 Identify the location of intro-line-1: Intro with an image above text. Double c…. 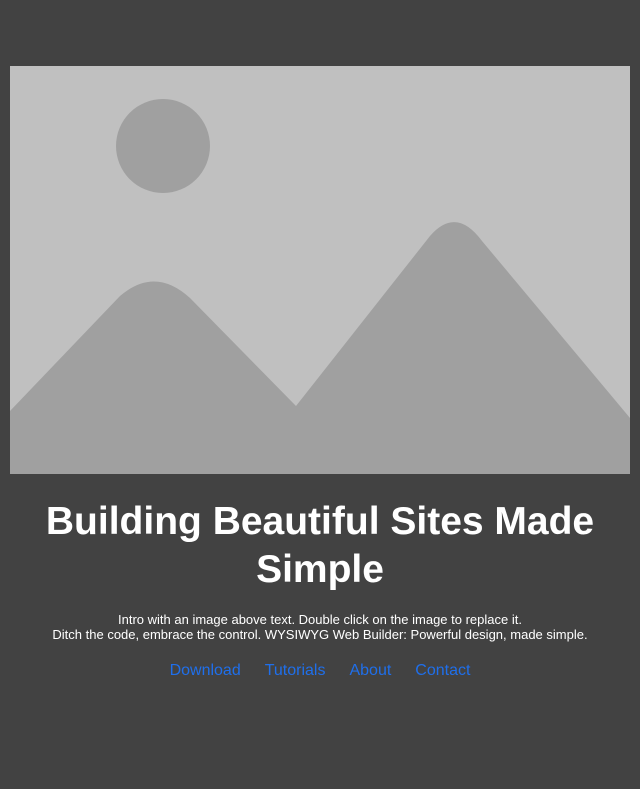
(320, 619).